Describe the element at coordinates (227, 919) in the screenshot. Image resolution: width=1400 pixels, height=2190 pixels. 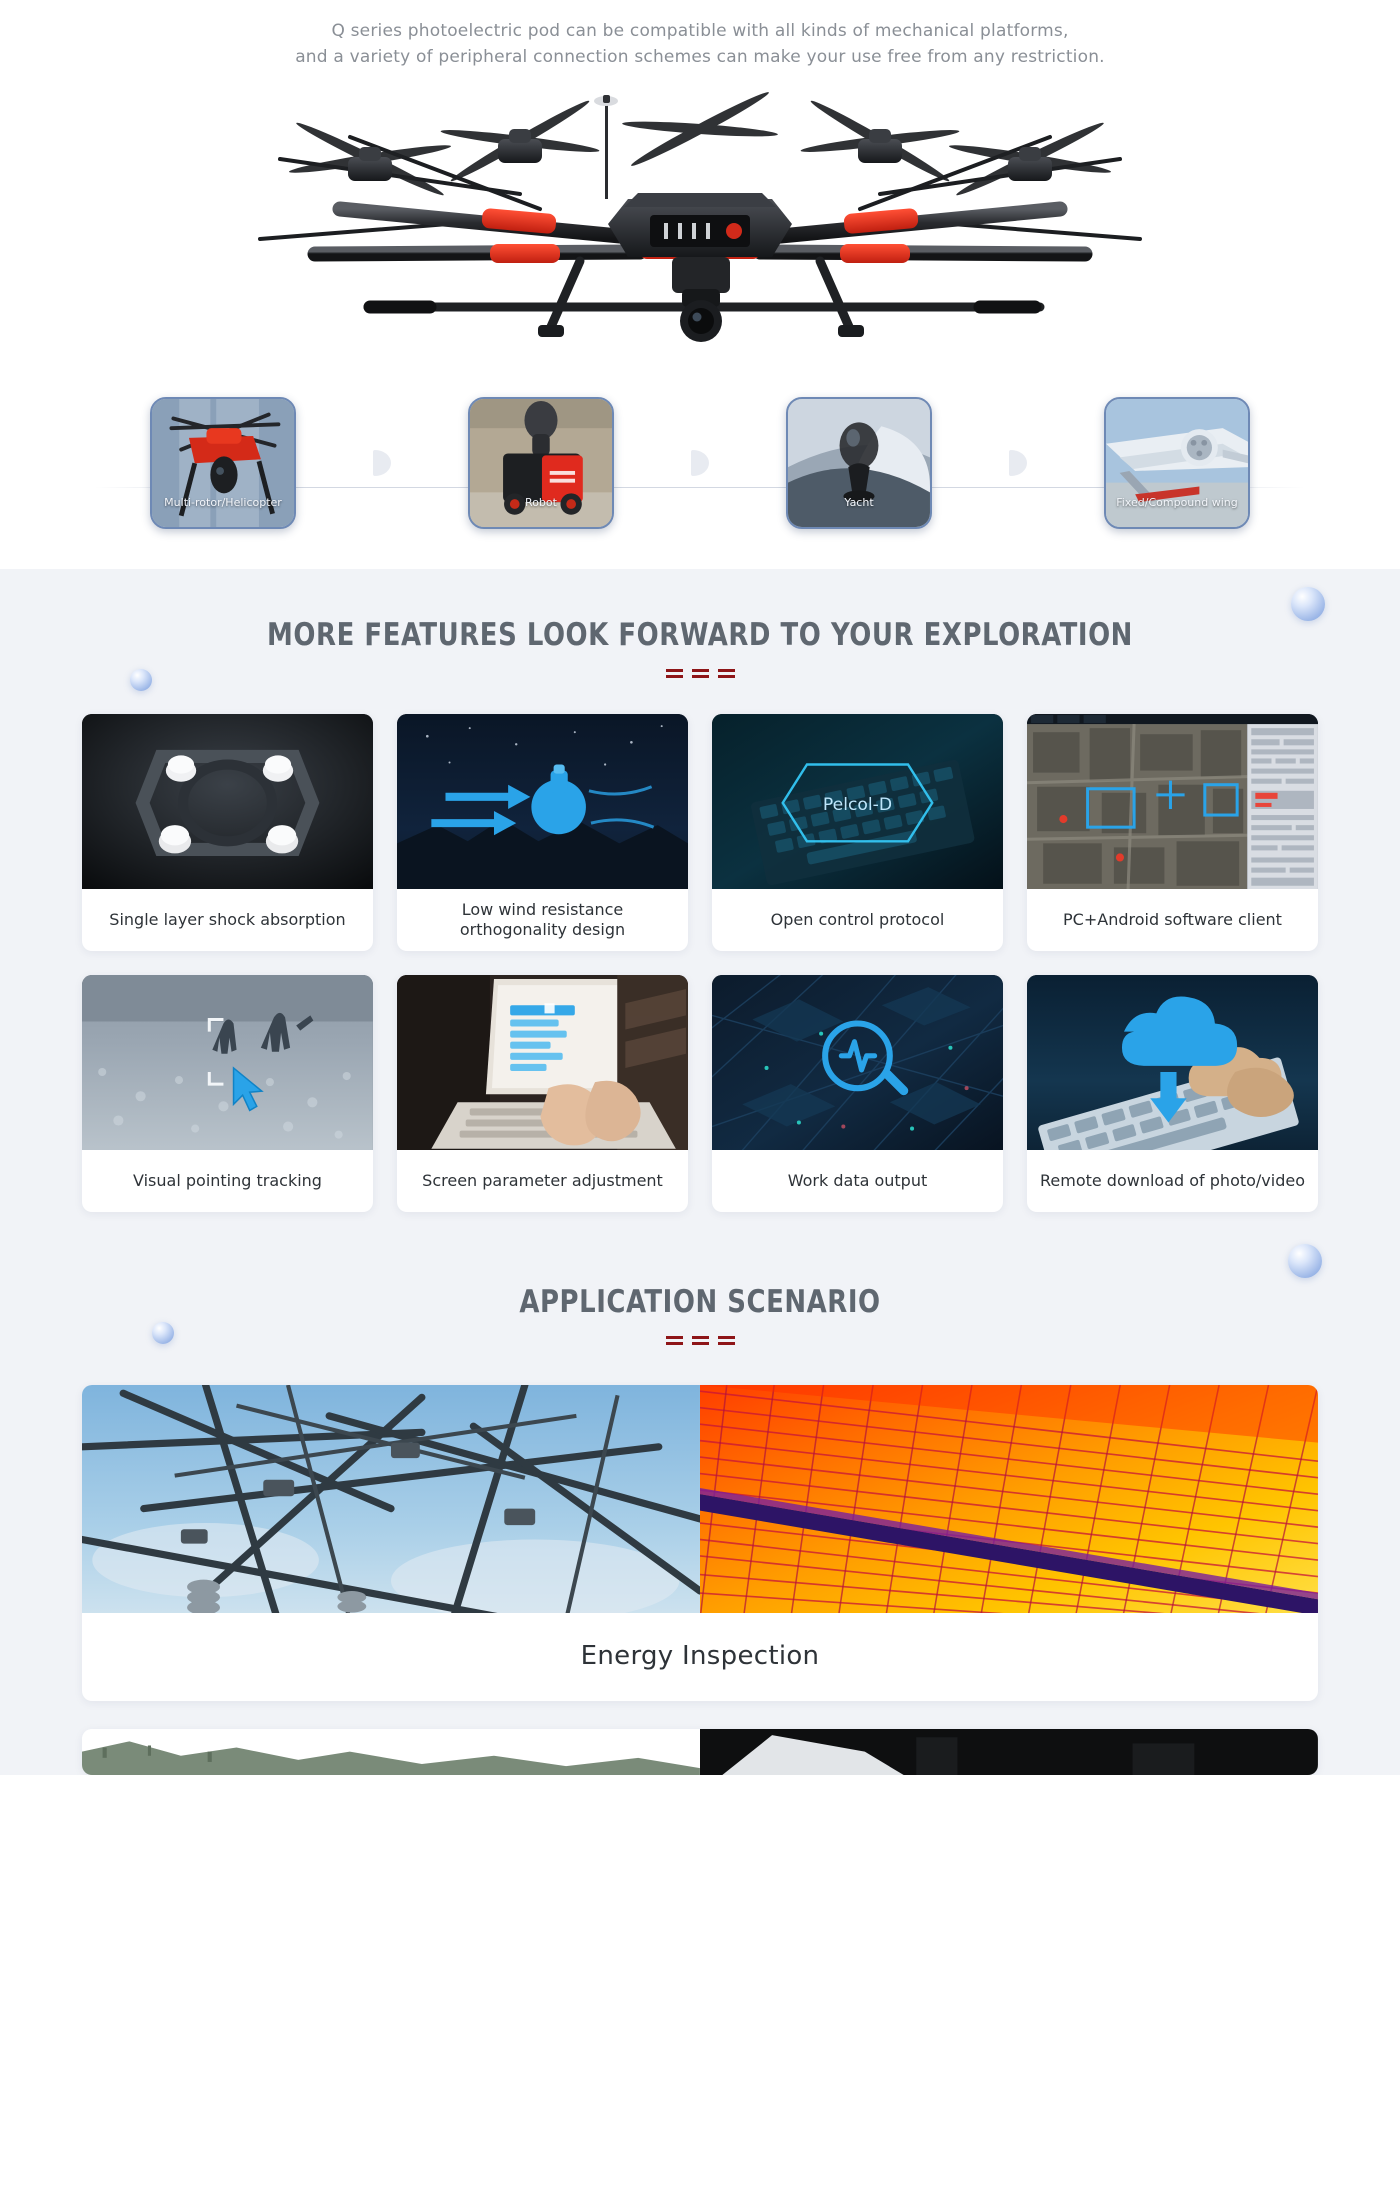
I see `feature-label: Single layer shock absorption` at that location.